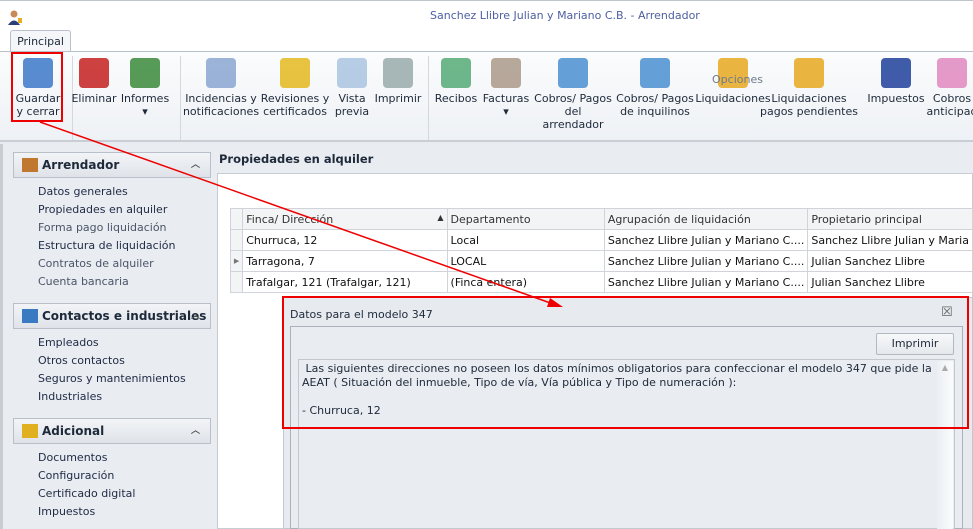 The image size is (973, 529). What do you see at coordinates (345, 240) in the screenshot?
I see `table-cell: Churruca, 12` at bounding box center [345, 240].